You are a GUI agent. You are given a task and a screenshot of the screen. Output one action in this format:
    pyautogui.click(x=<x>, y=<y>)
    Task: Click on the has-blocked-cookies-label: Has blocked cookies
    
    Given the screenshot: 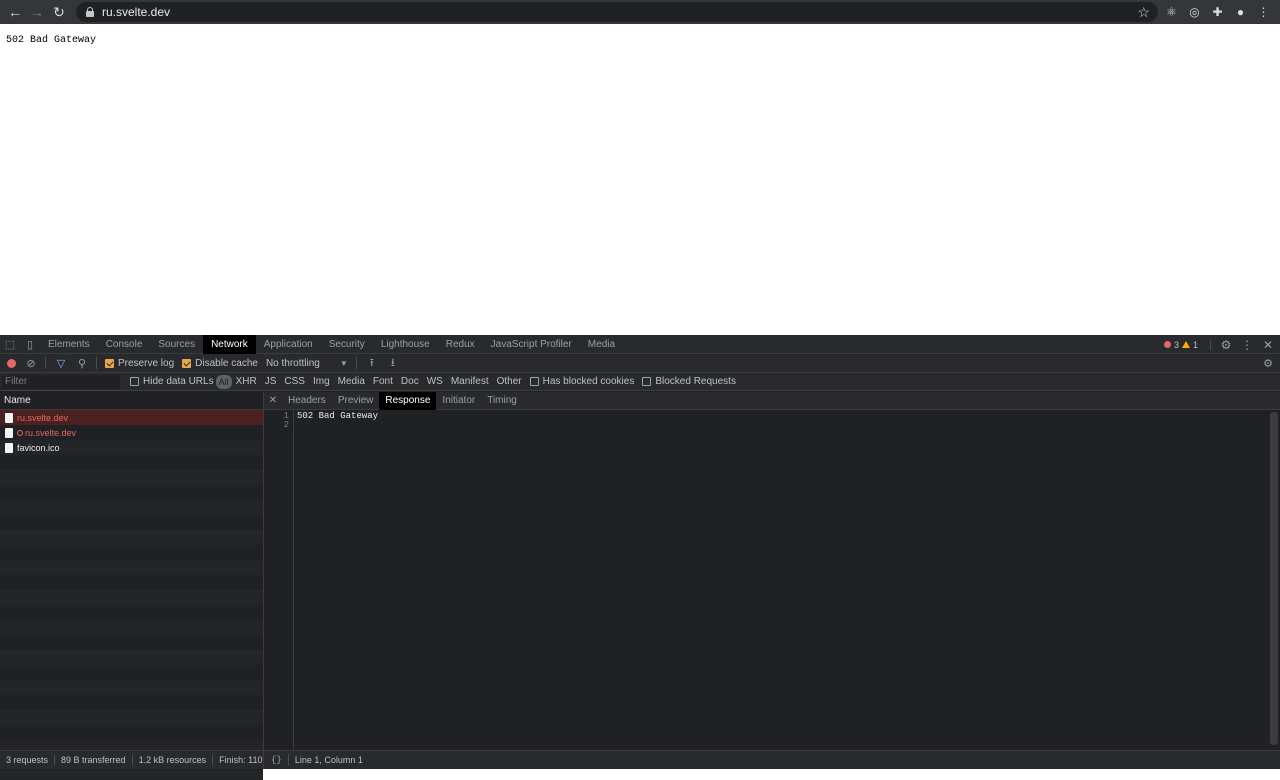 What is the action you would take?
    pyautogui.click(x=588, y=381)
    